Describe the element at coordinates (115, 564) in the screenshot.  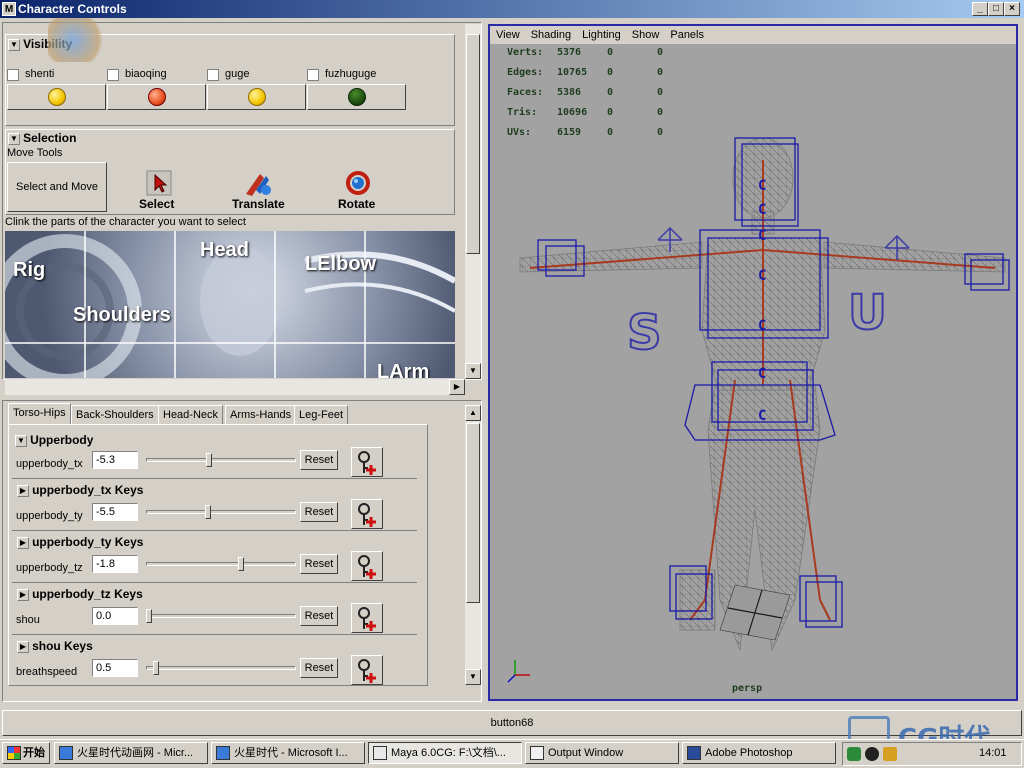
I see `attribute-value-field: -1.8` at that location.